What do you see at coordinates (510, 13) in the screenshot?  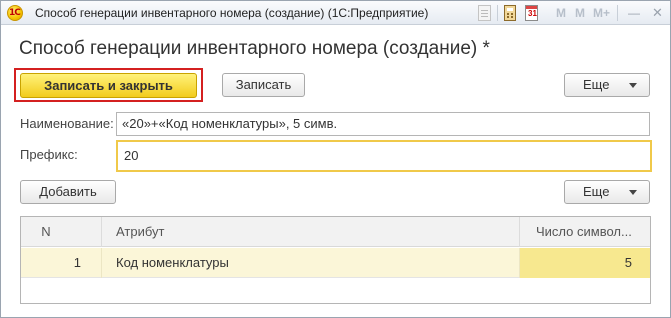 I see `calculator-icon` at bounding box center [510, 13].